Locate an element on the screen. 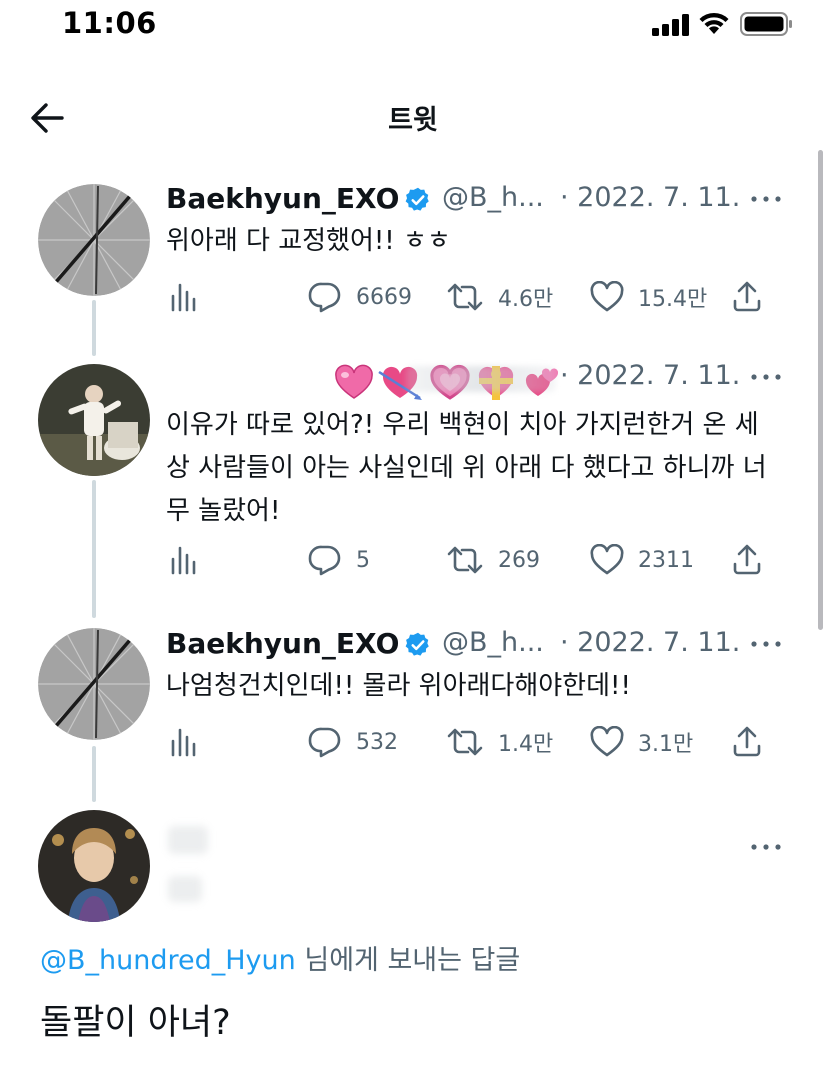  retweet-button: 4.6만 is located at coordinates (499, 297).